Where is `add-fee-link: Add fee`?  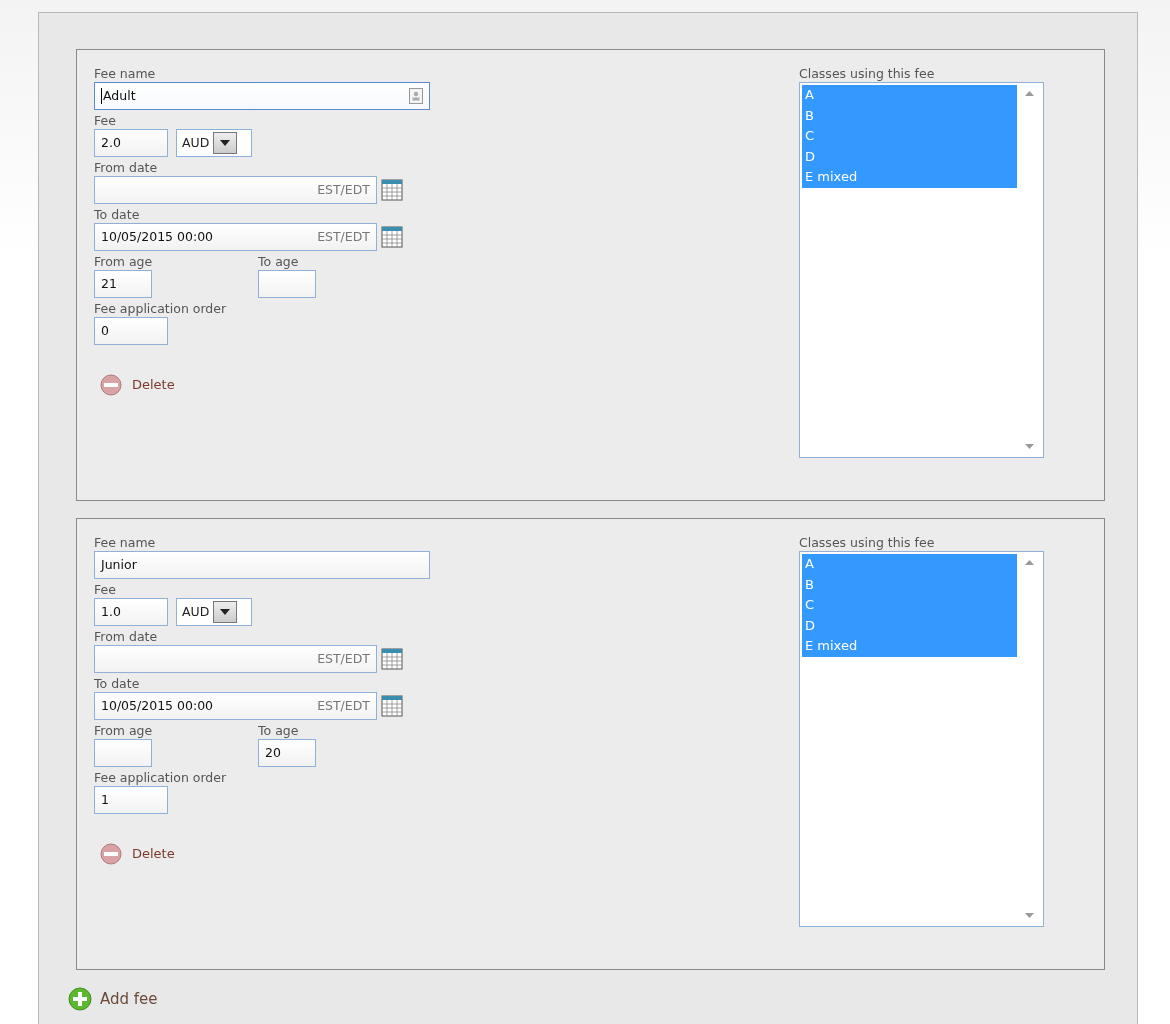
add-fee-link: Add fee is located at coordinates (113, 999).